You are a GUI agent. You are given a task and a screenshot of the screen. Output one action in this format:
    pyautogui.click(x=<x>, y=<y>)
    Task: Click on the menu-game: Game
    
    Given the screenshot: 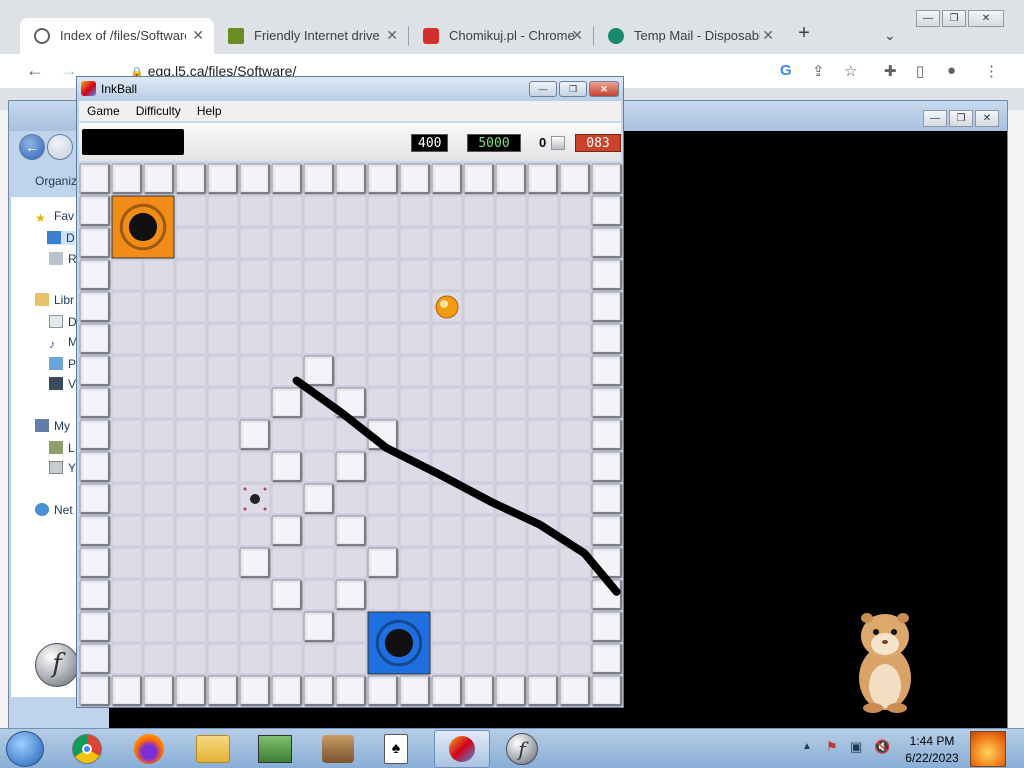 What is the action you would take?
    pyautogui.click(x=103, y=111)
    